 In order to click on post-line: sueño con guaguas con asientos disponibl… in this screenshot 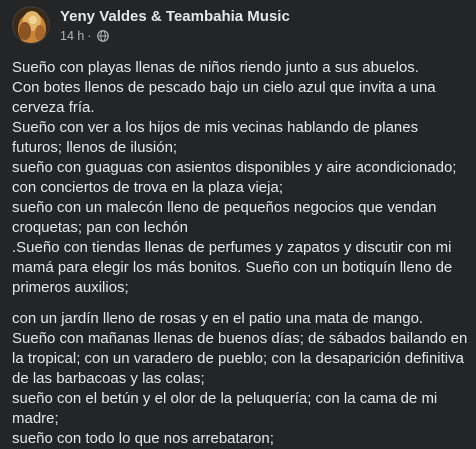, I will do `click(234, 167)`.